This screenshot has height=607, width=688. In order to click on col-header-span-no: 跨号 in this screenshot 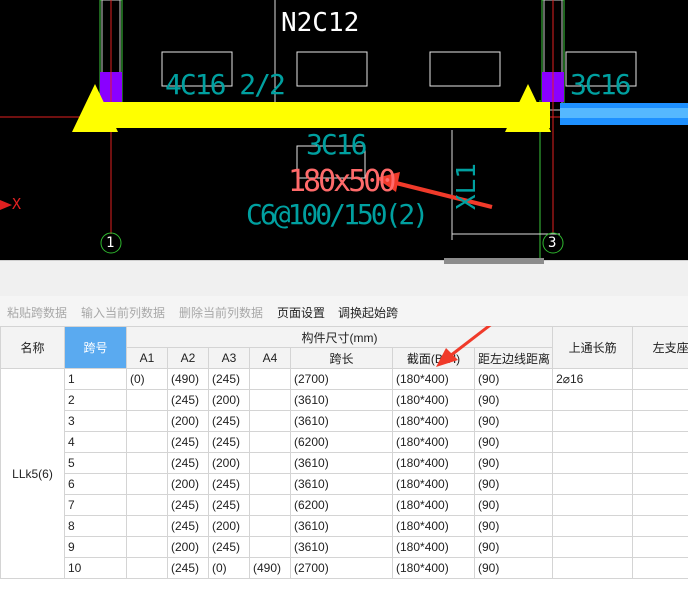, I will do `click(95, 347)`.